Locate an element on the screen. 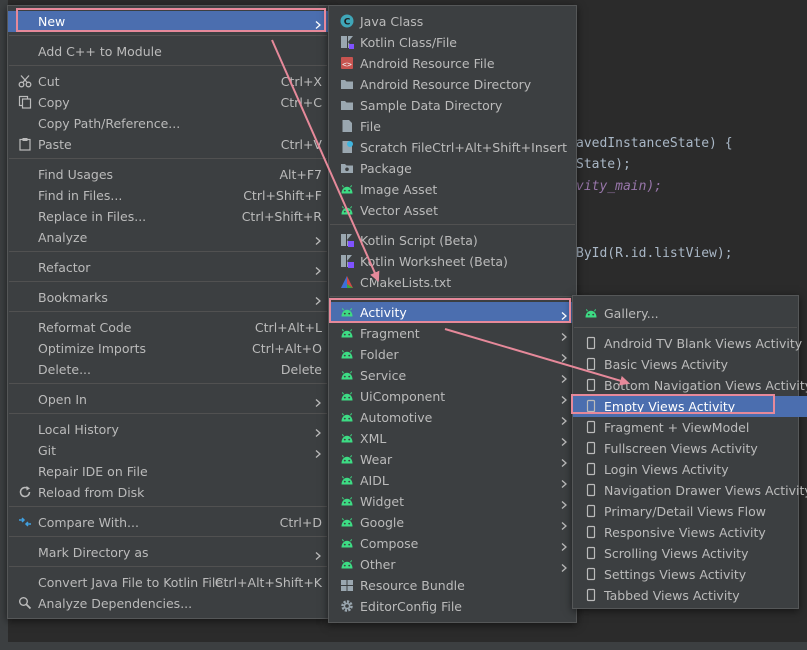  menu-item-optimize-imports: Optimize Imports Ctrl+Alt+O is located at coordinates (168, 348).